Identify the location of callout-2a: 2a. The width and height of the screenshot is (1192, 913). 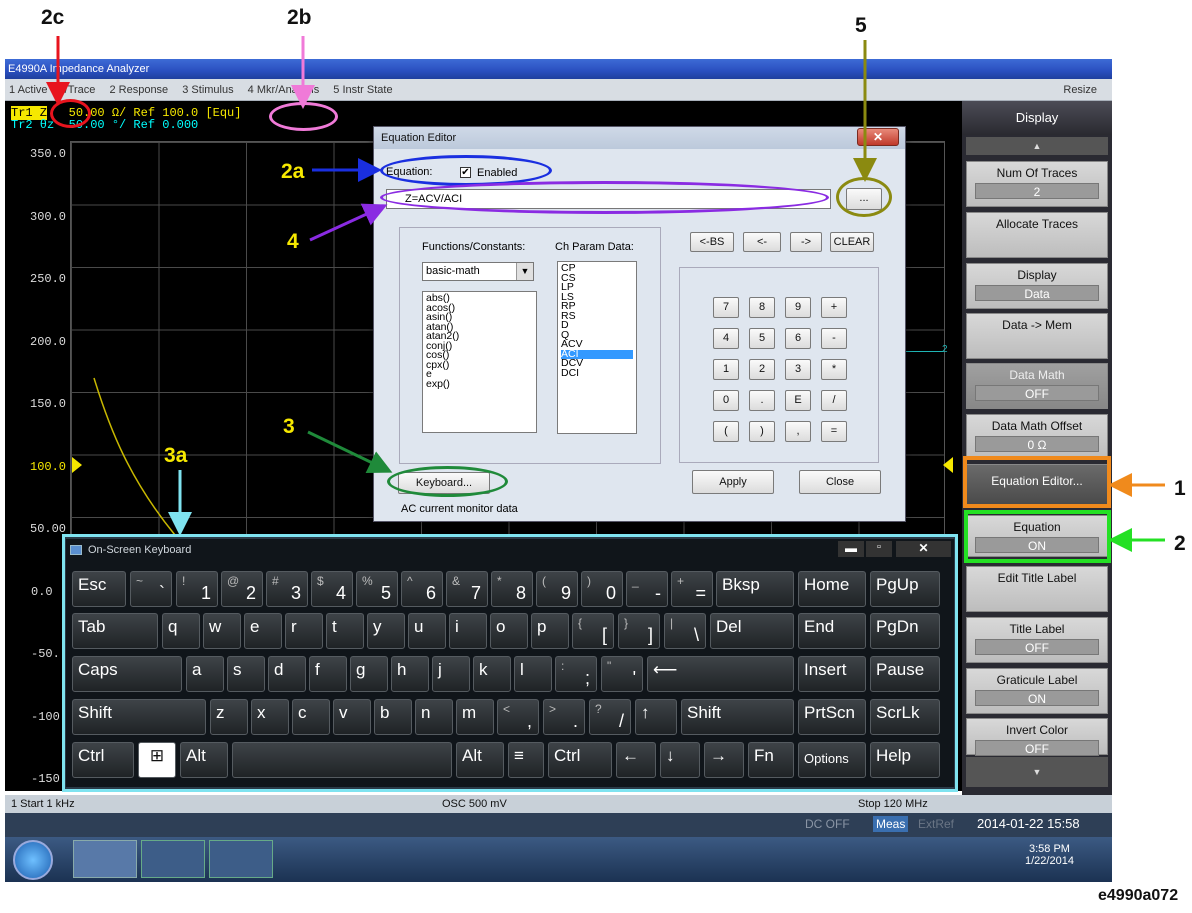
(293, 171).